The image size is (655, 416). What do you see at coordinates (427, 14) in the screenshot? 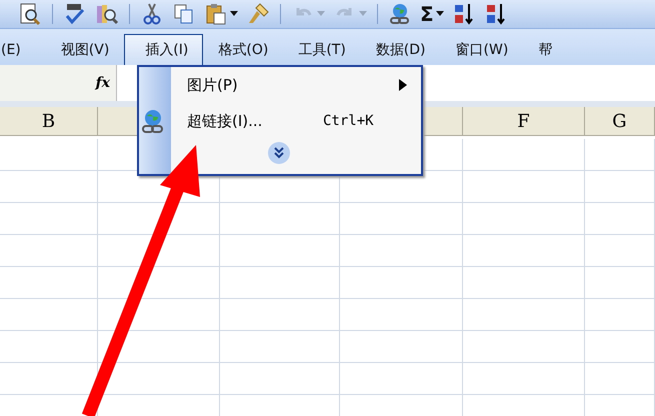
I see `sum-button: Σ` at bounding box center [427, 14].